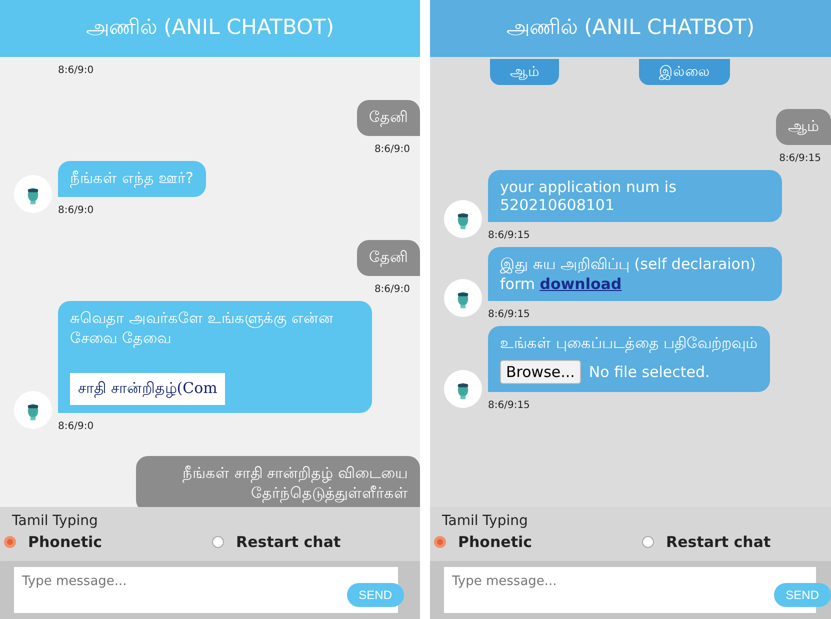  What do you see at coordinates (628, 274) in the screenshot?
I see `message-text: இது சுய அறிவிப்பு (self declaraion) form download` at bounding box center [628, 274].